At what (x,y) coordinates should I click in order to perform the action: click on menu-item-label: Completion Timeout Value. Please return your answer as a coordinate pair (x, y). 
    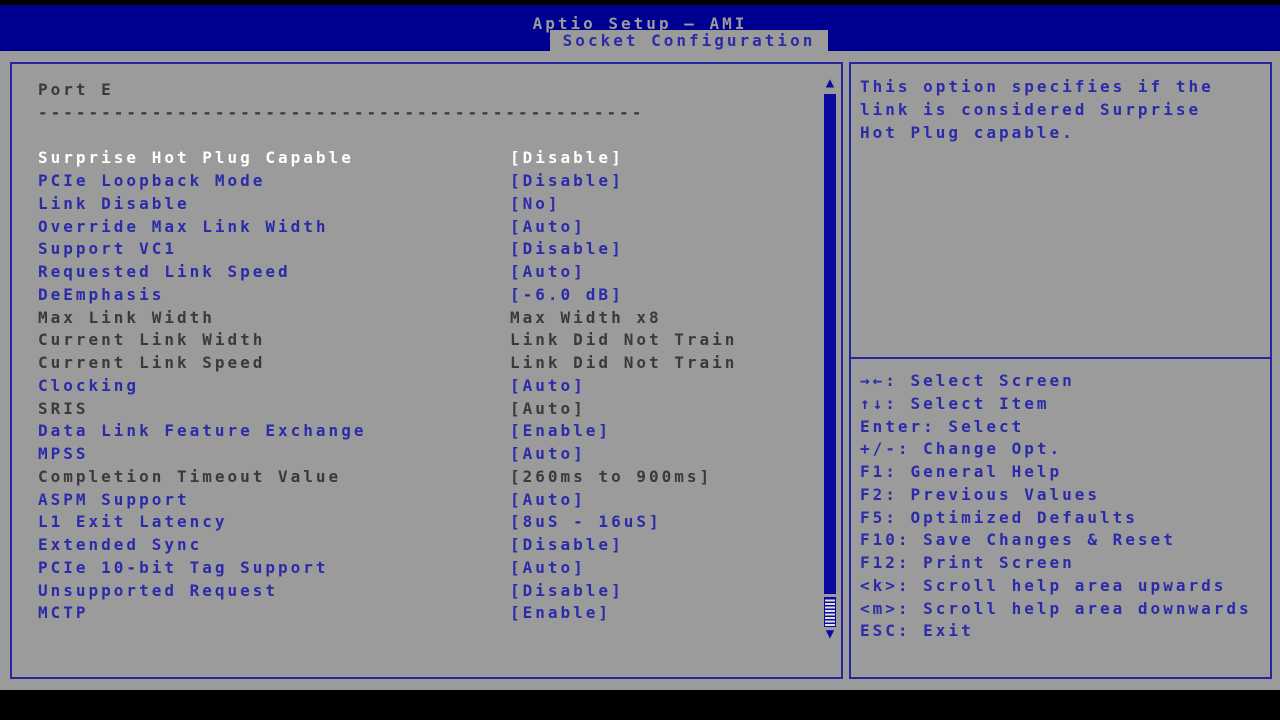
    Looking at the image, I should click on (190, 476).